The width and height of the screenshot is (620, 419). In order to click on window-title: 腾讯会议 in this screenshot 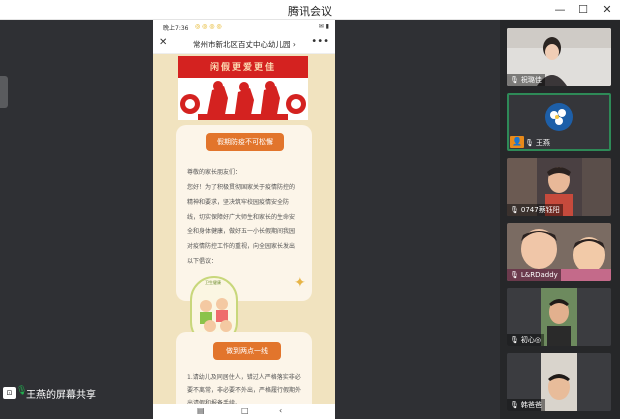, I will do `click(310, 11)`.